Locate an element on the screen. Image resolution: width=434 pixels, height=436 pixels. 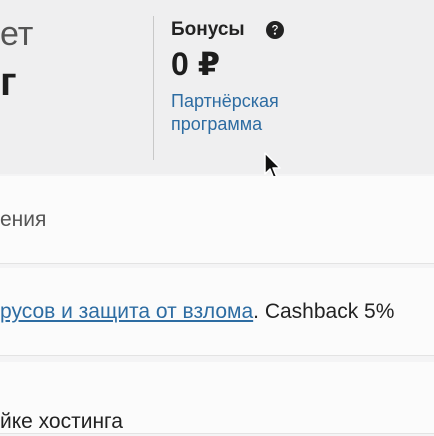
panel-divider is located at coordinates (153, 88).